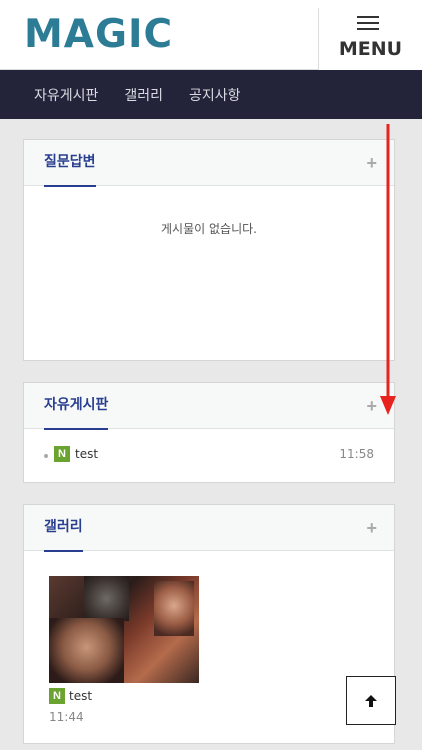 Image resolution: width=422 pixels, height=750 pixels. I want to click on panel-title: 질문답변, so click(70, 163).